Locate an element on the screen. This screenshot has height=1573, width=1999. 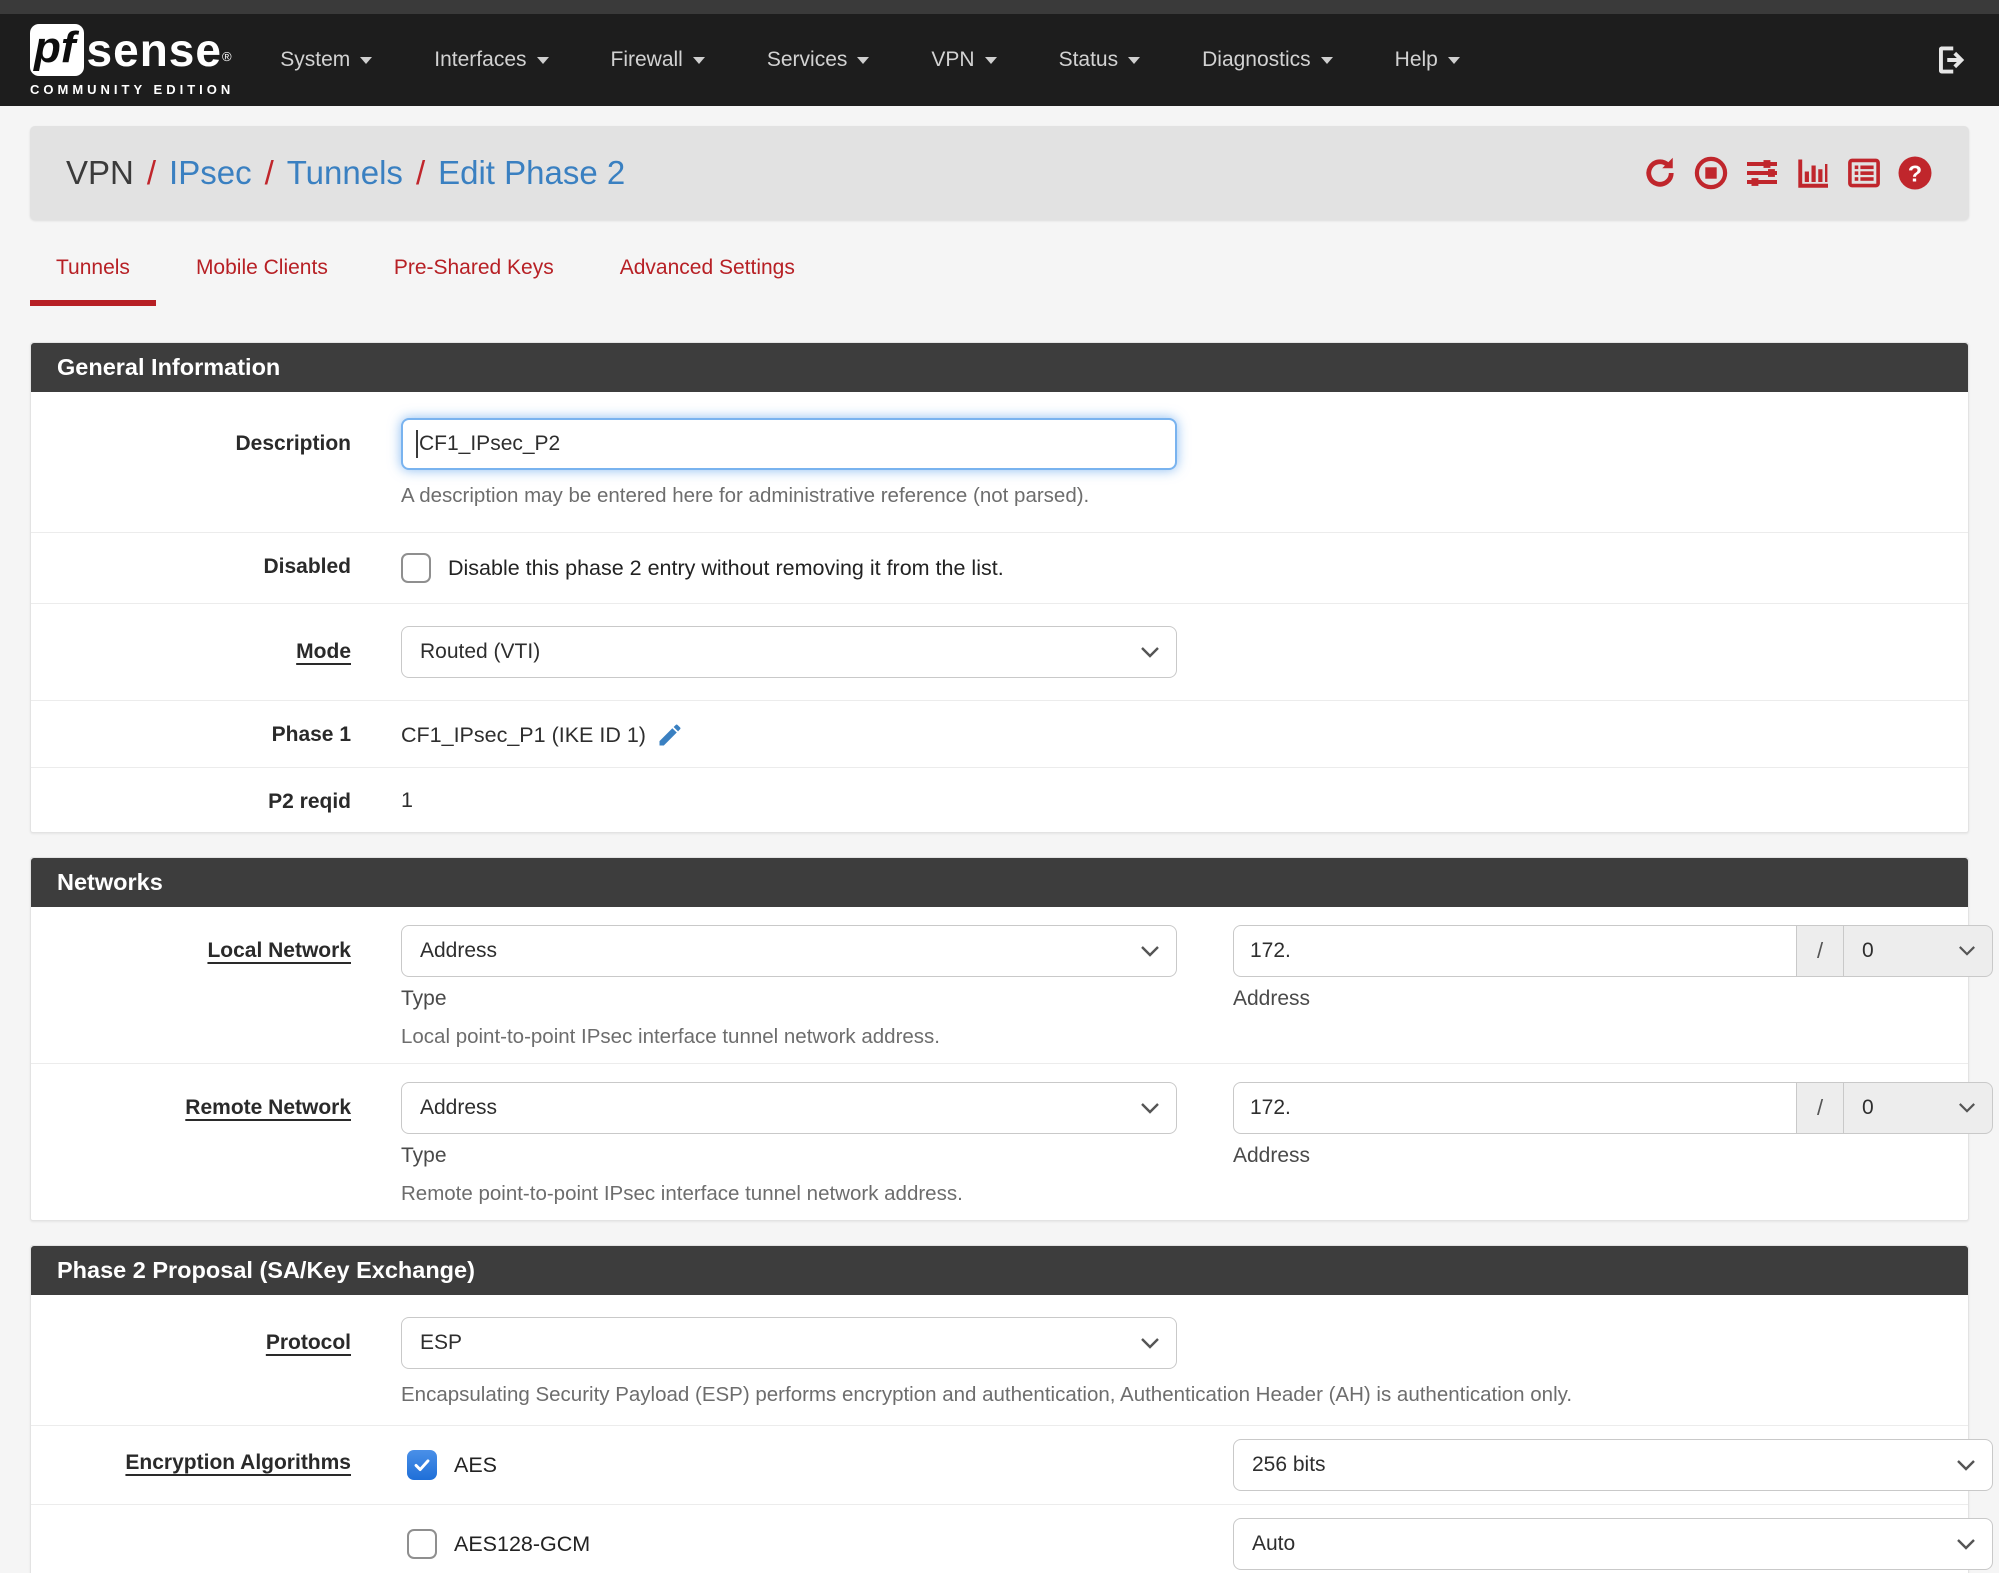
local-network-type-caption: Type is located at coordinates (424, 998).